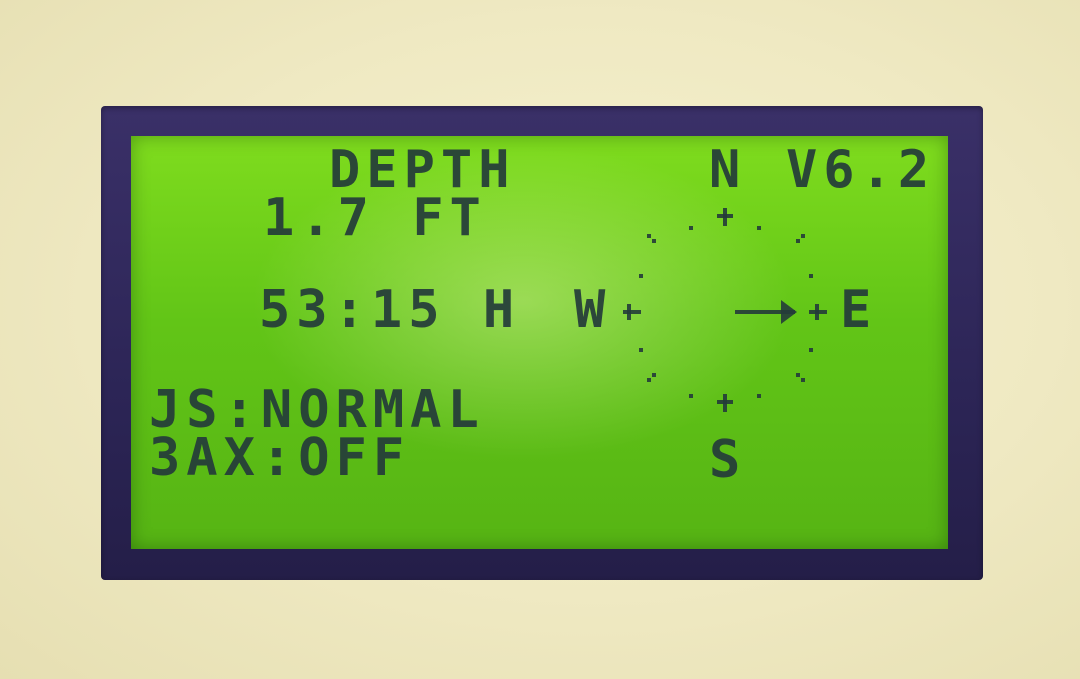 This screenshot has height=679, width=1080. I want to click on heading-needle-icon, so click(781, 312).